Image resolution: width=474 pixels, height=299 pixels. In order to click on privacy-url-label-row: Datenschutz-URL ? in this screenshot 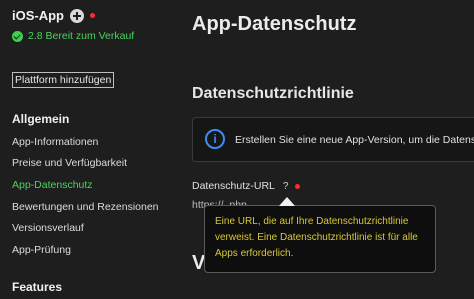, I will do `click(246, 186)`.